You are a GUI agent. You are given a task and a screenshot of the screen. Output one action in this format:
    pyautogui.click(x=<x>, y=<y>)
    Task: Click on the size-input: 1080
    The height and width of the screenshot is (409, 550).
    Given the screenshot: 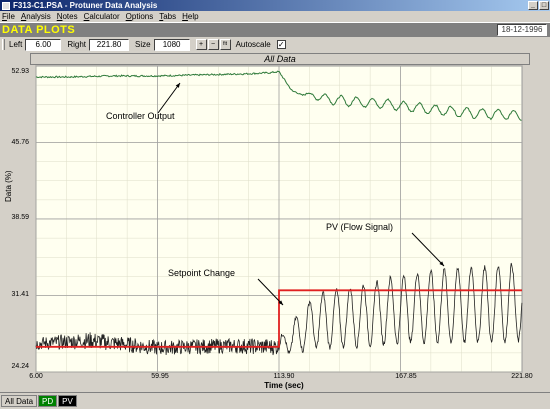 What is the action you would take?
    pyautogui.click(x=171, y=44)
    